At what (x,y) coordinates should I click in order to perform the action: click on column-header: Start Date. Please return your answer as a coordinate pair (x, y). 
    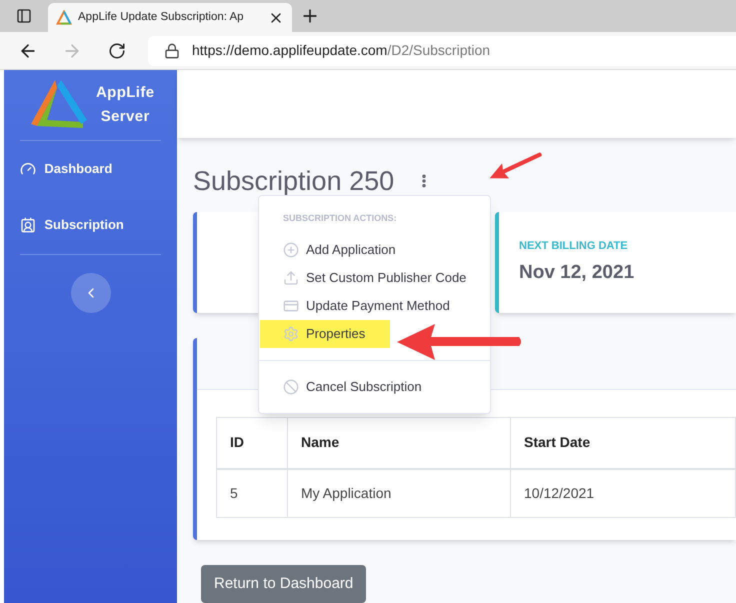
    Looking at the image, I should click on (623, 443).